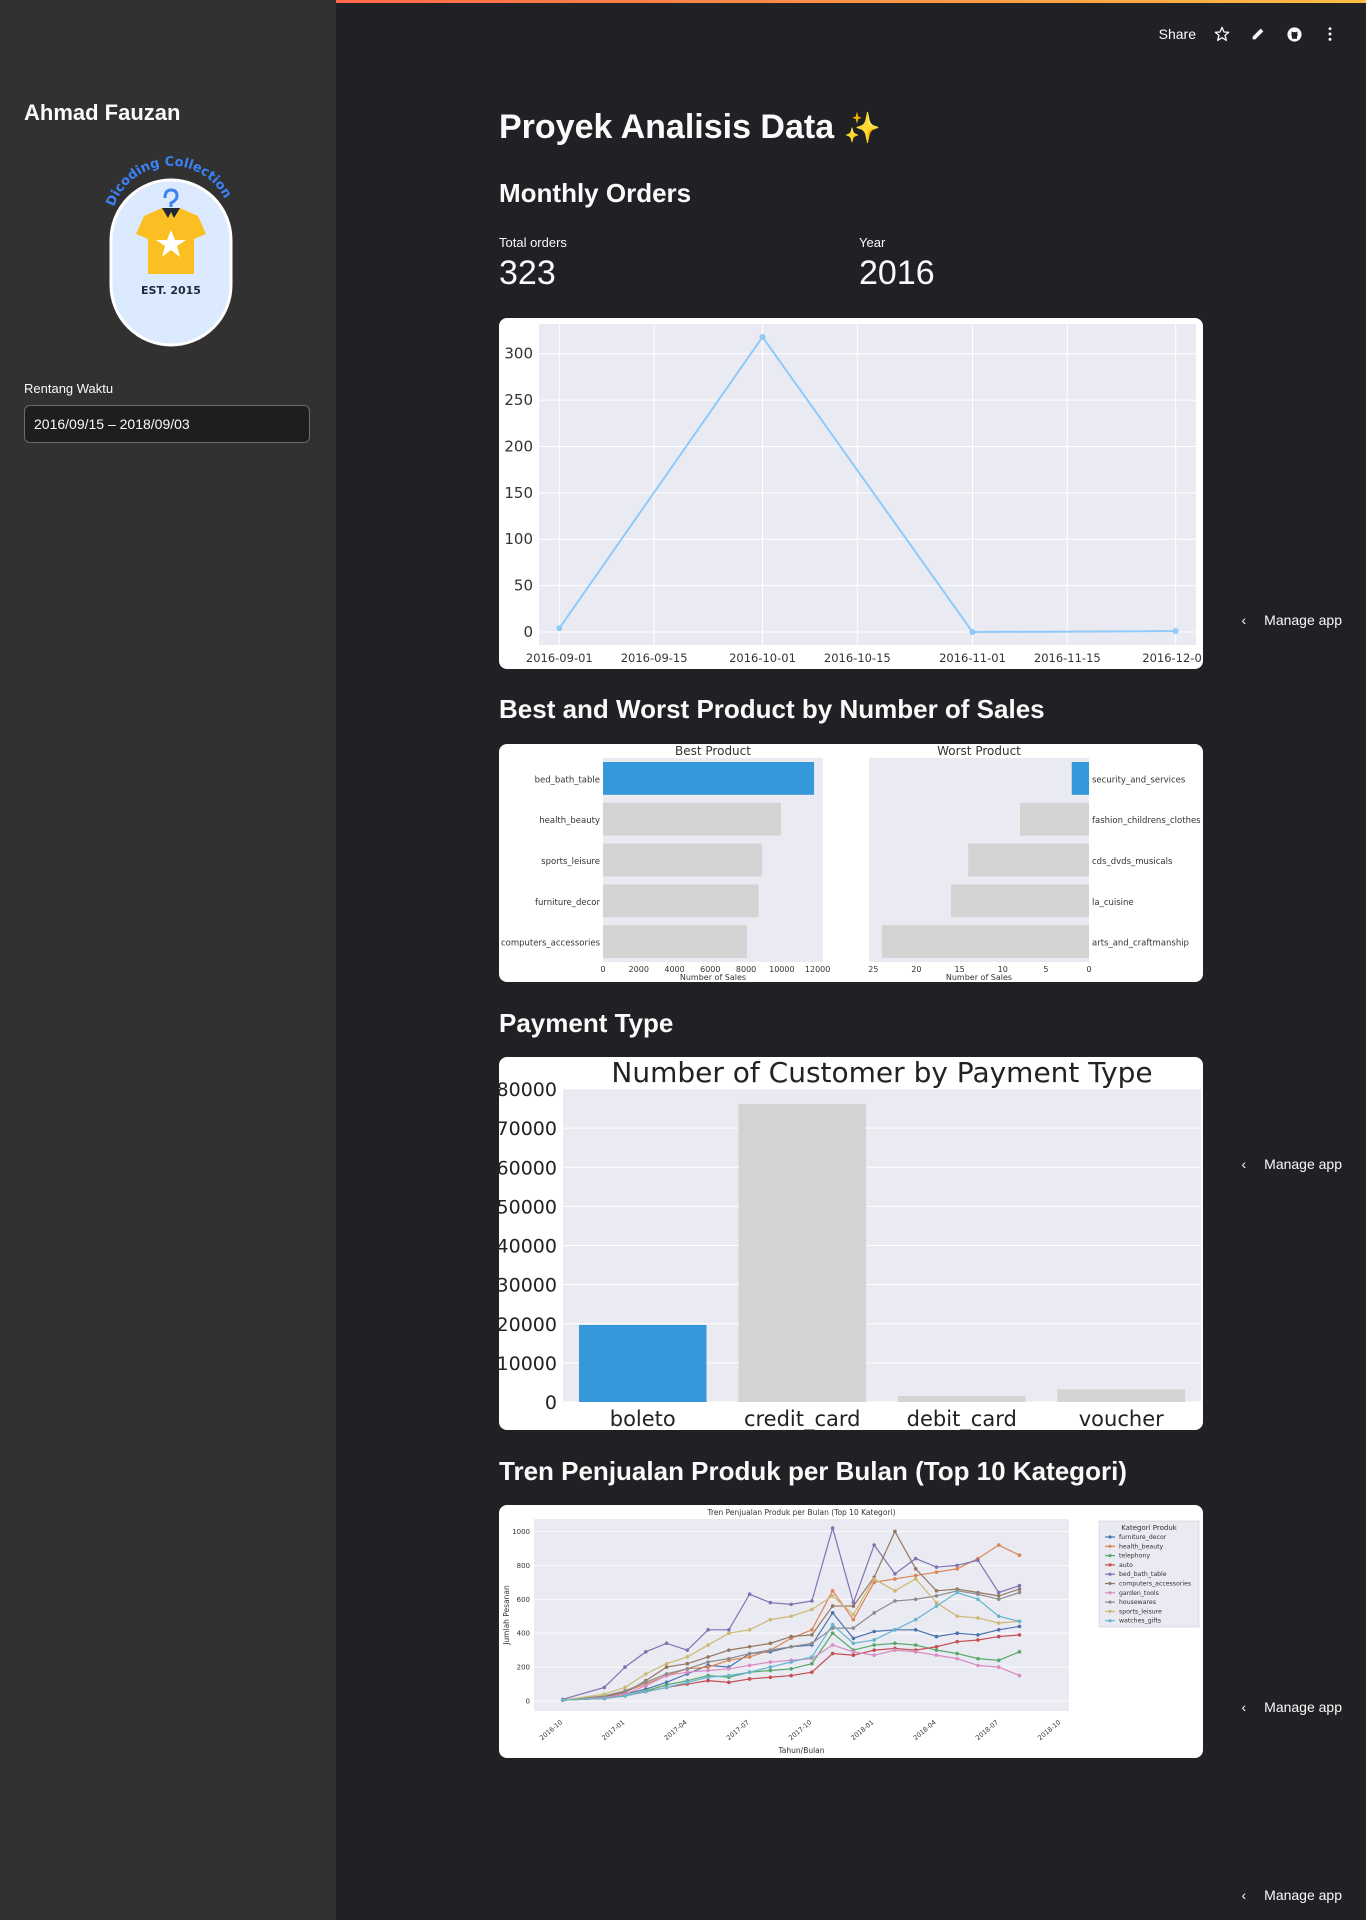 The image size is (1366, 1920). I want to click on worst-category-label: la_cuisine, so click(1113, 903).